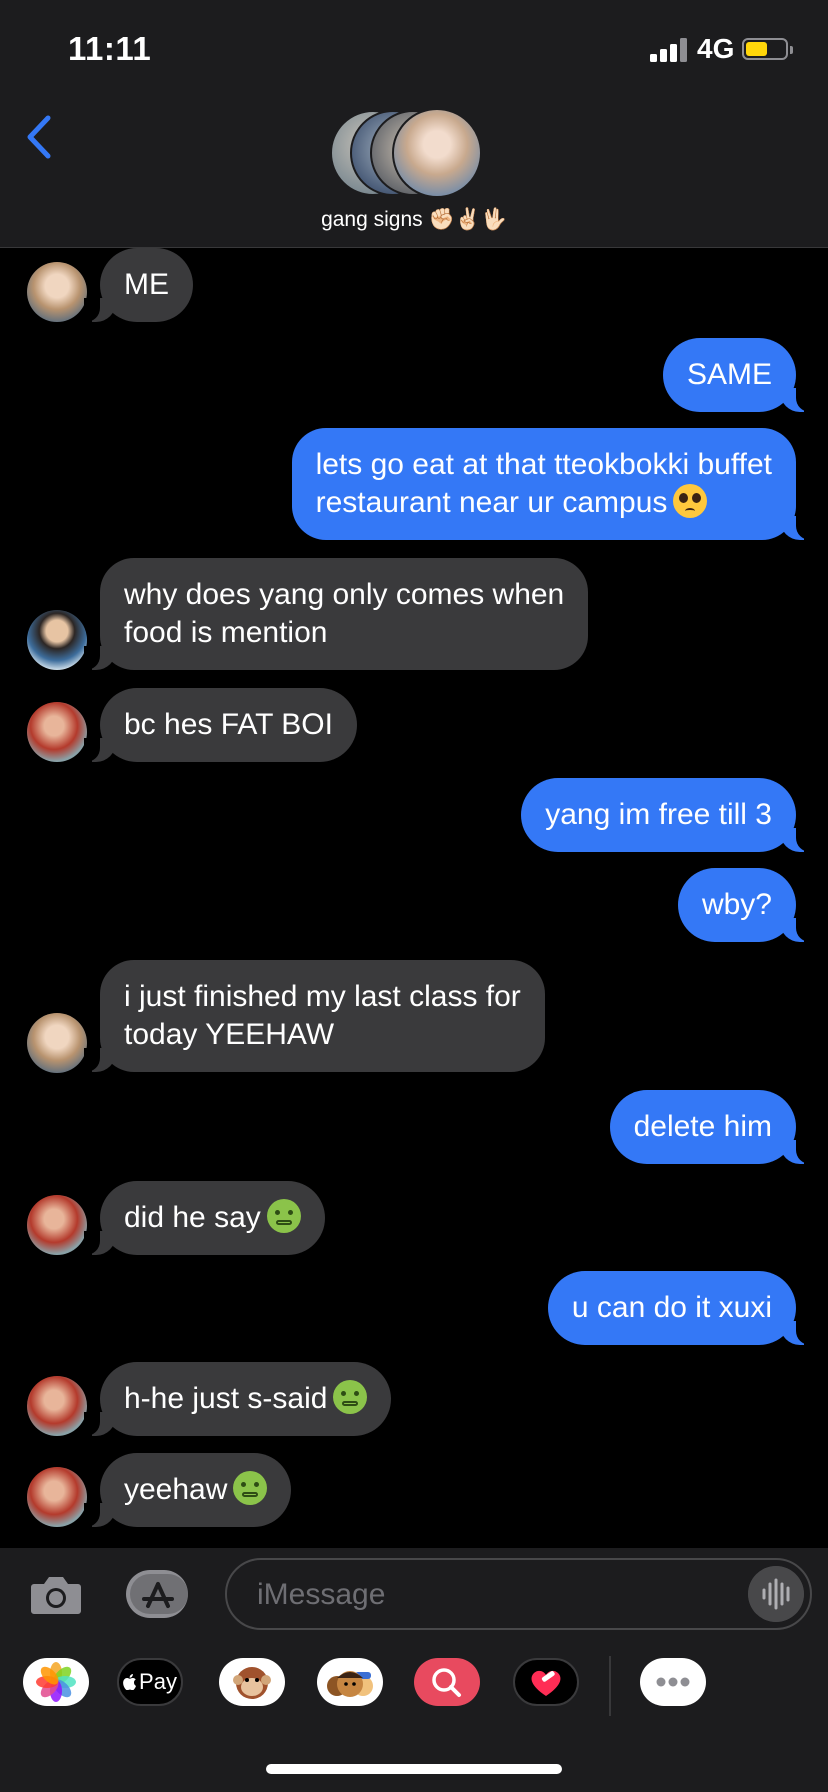 The height and width of the screenshot is (1792, 828). Describe the element at coordinates (776, 1594) in the screenshot. I see `audio-message-icon` at that location.